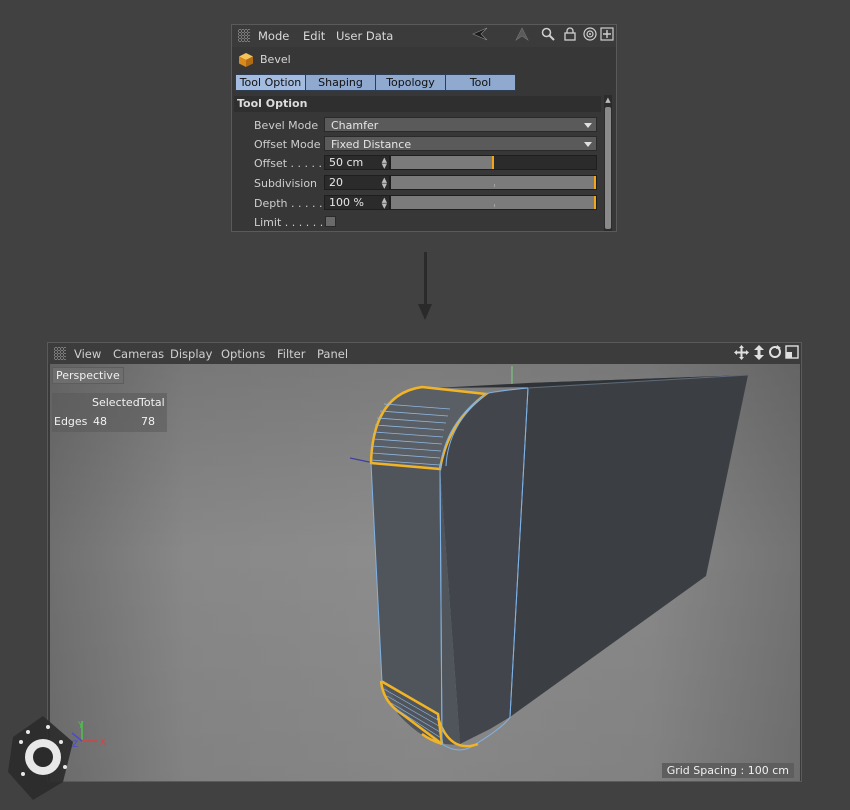 The image size is (850, 810). Describe the element at coordinates (774, 353) in the screenshot. I see `rotate-view-icon` at that location.